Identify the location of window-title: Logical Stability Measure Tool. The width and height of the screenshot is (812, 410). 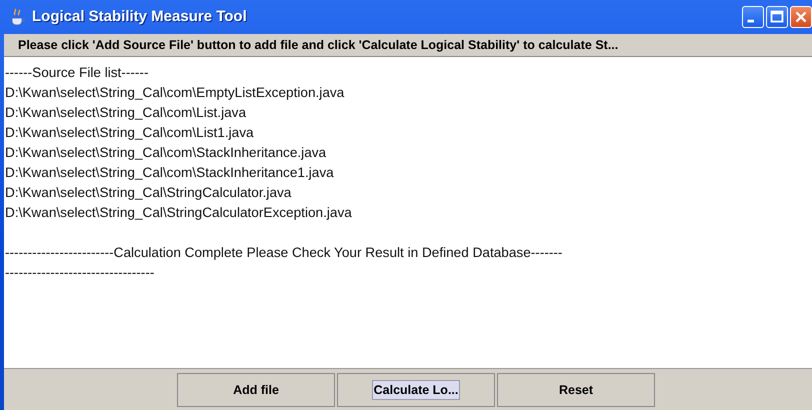
(139, 16).